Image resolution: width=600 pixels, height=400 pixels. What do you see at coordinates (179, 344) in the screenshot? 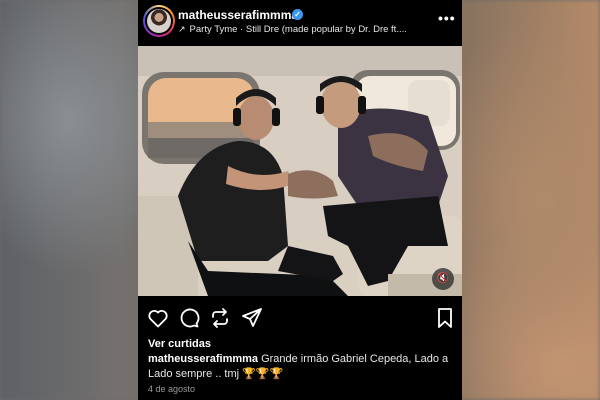
I see `see-likes-link: Ver curtidas` at bounding box center [179, 344].